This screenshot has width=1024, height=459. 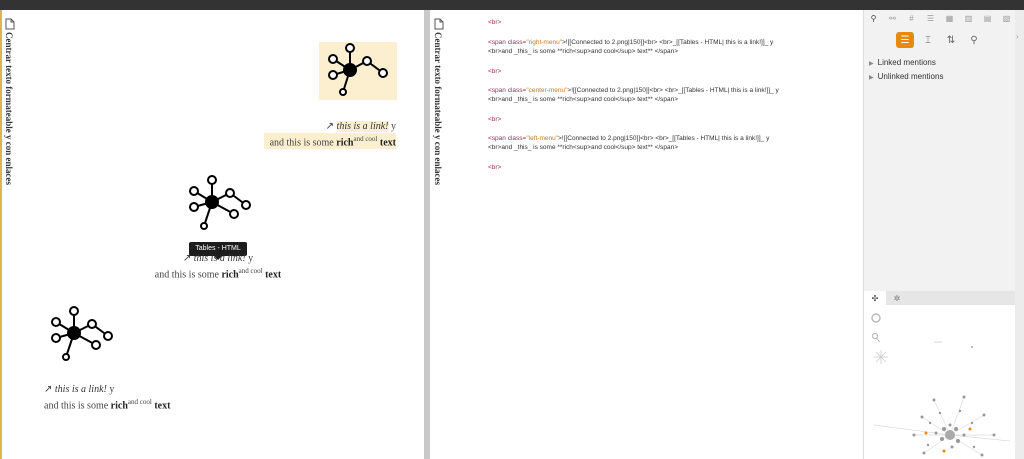 I want to click on chevron-right-icon: ›, so click(x=1017, y=36).